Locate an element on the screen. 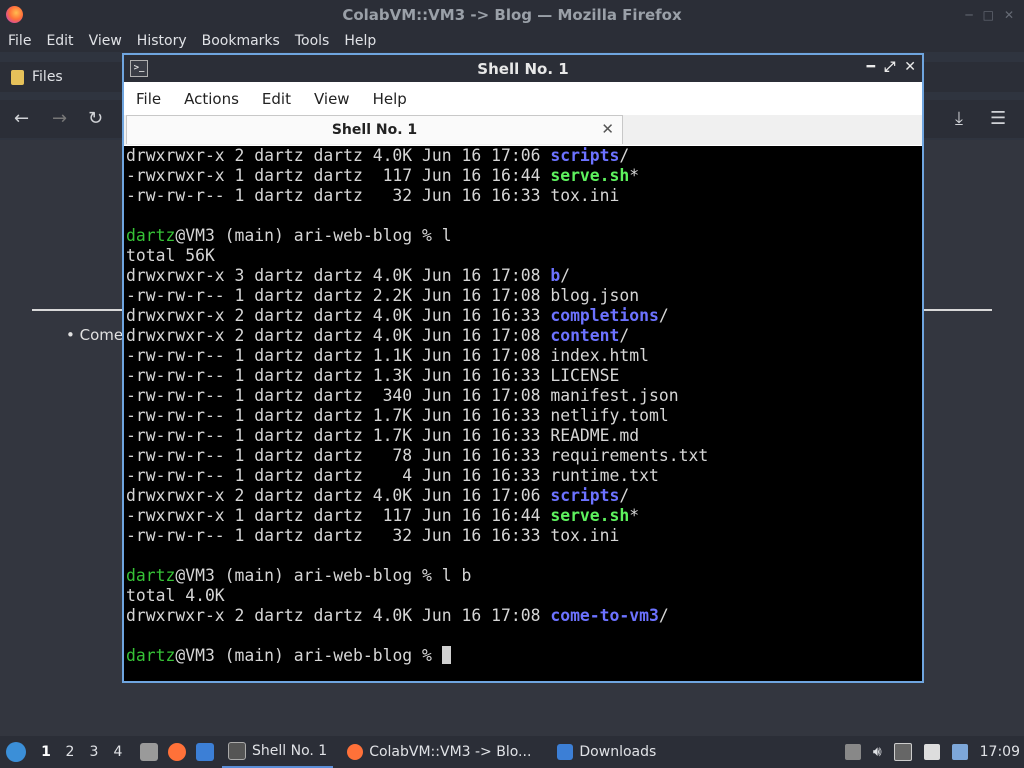 The image size is (1024, 768). tab-shell-1: Shell No. 1 ✕ is located at coordinates (374, 129).